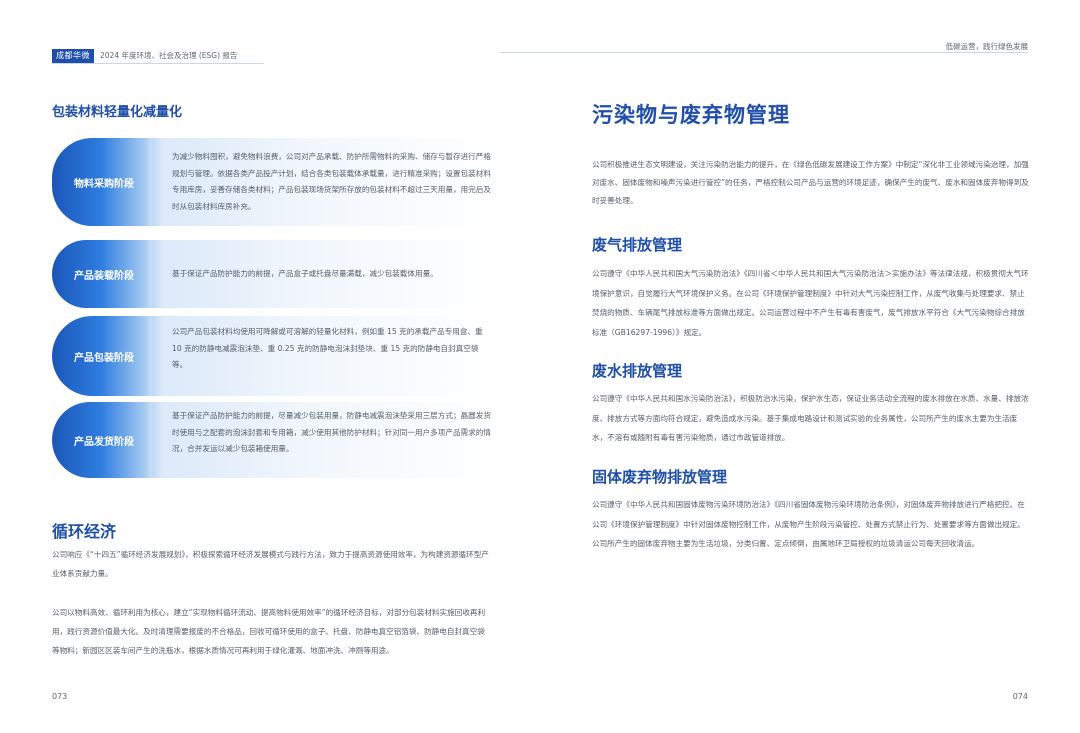 This screenshot has width=1080, height=733. What do you see at coordinates (305, 273) in the screenshot?
I see `stage-text: 基于保证产品防护能力的前提，产品盒子或托盘尽量满载，减少包装载体用量。` at bounding box center [305, 273].